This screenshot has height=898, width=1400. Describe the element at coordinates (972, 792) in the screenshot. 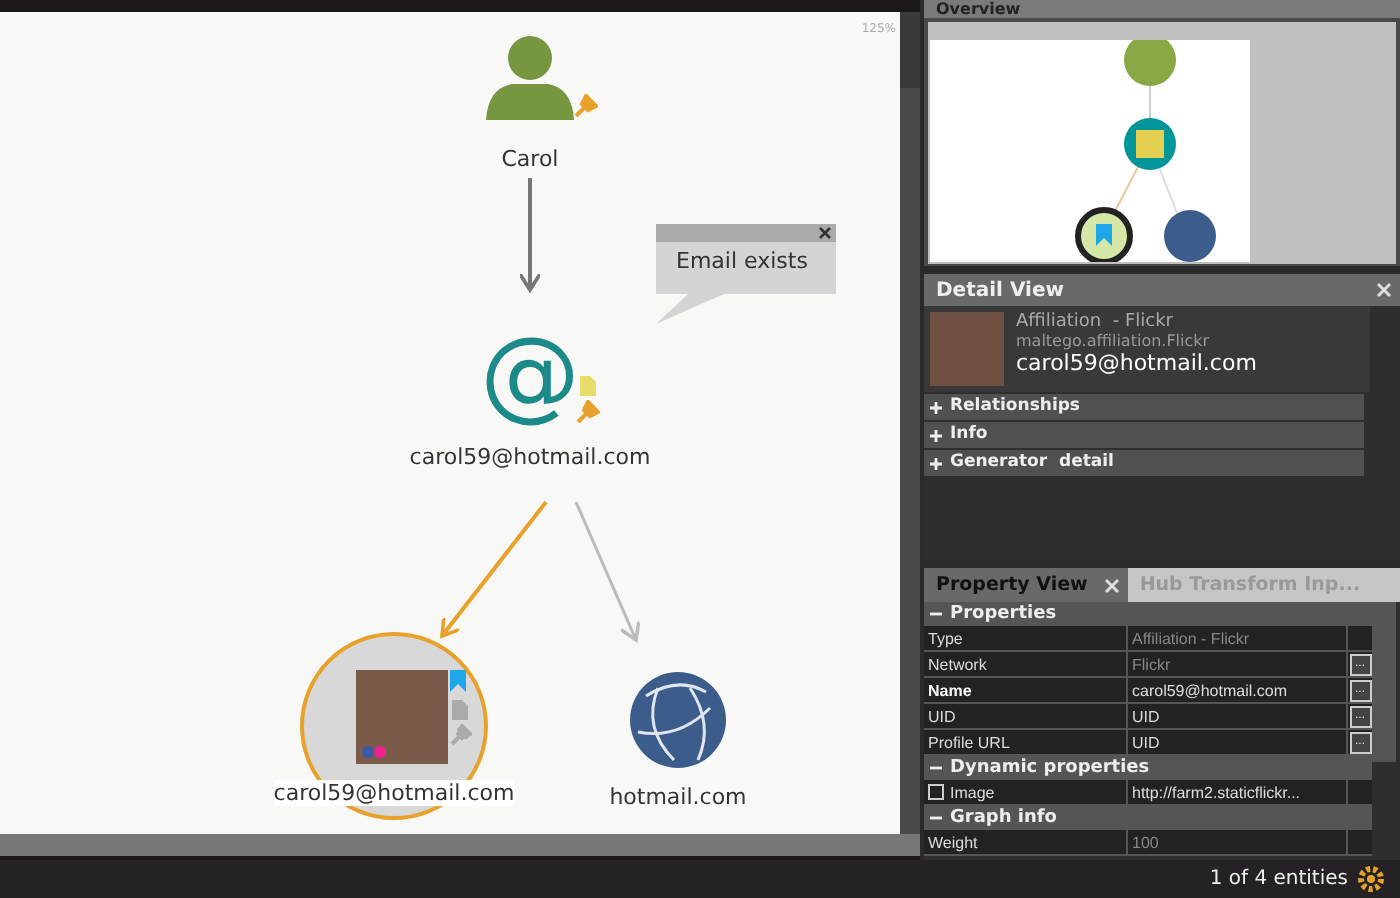

I see `property-name: Image` at that location.